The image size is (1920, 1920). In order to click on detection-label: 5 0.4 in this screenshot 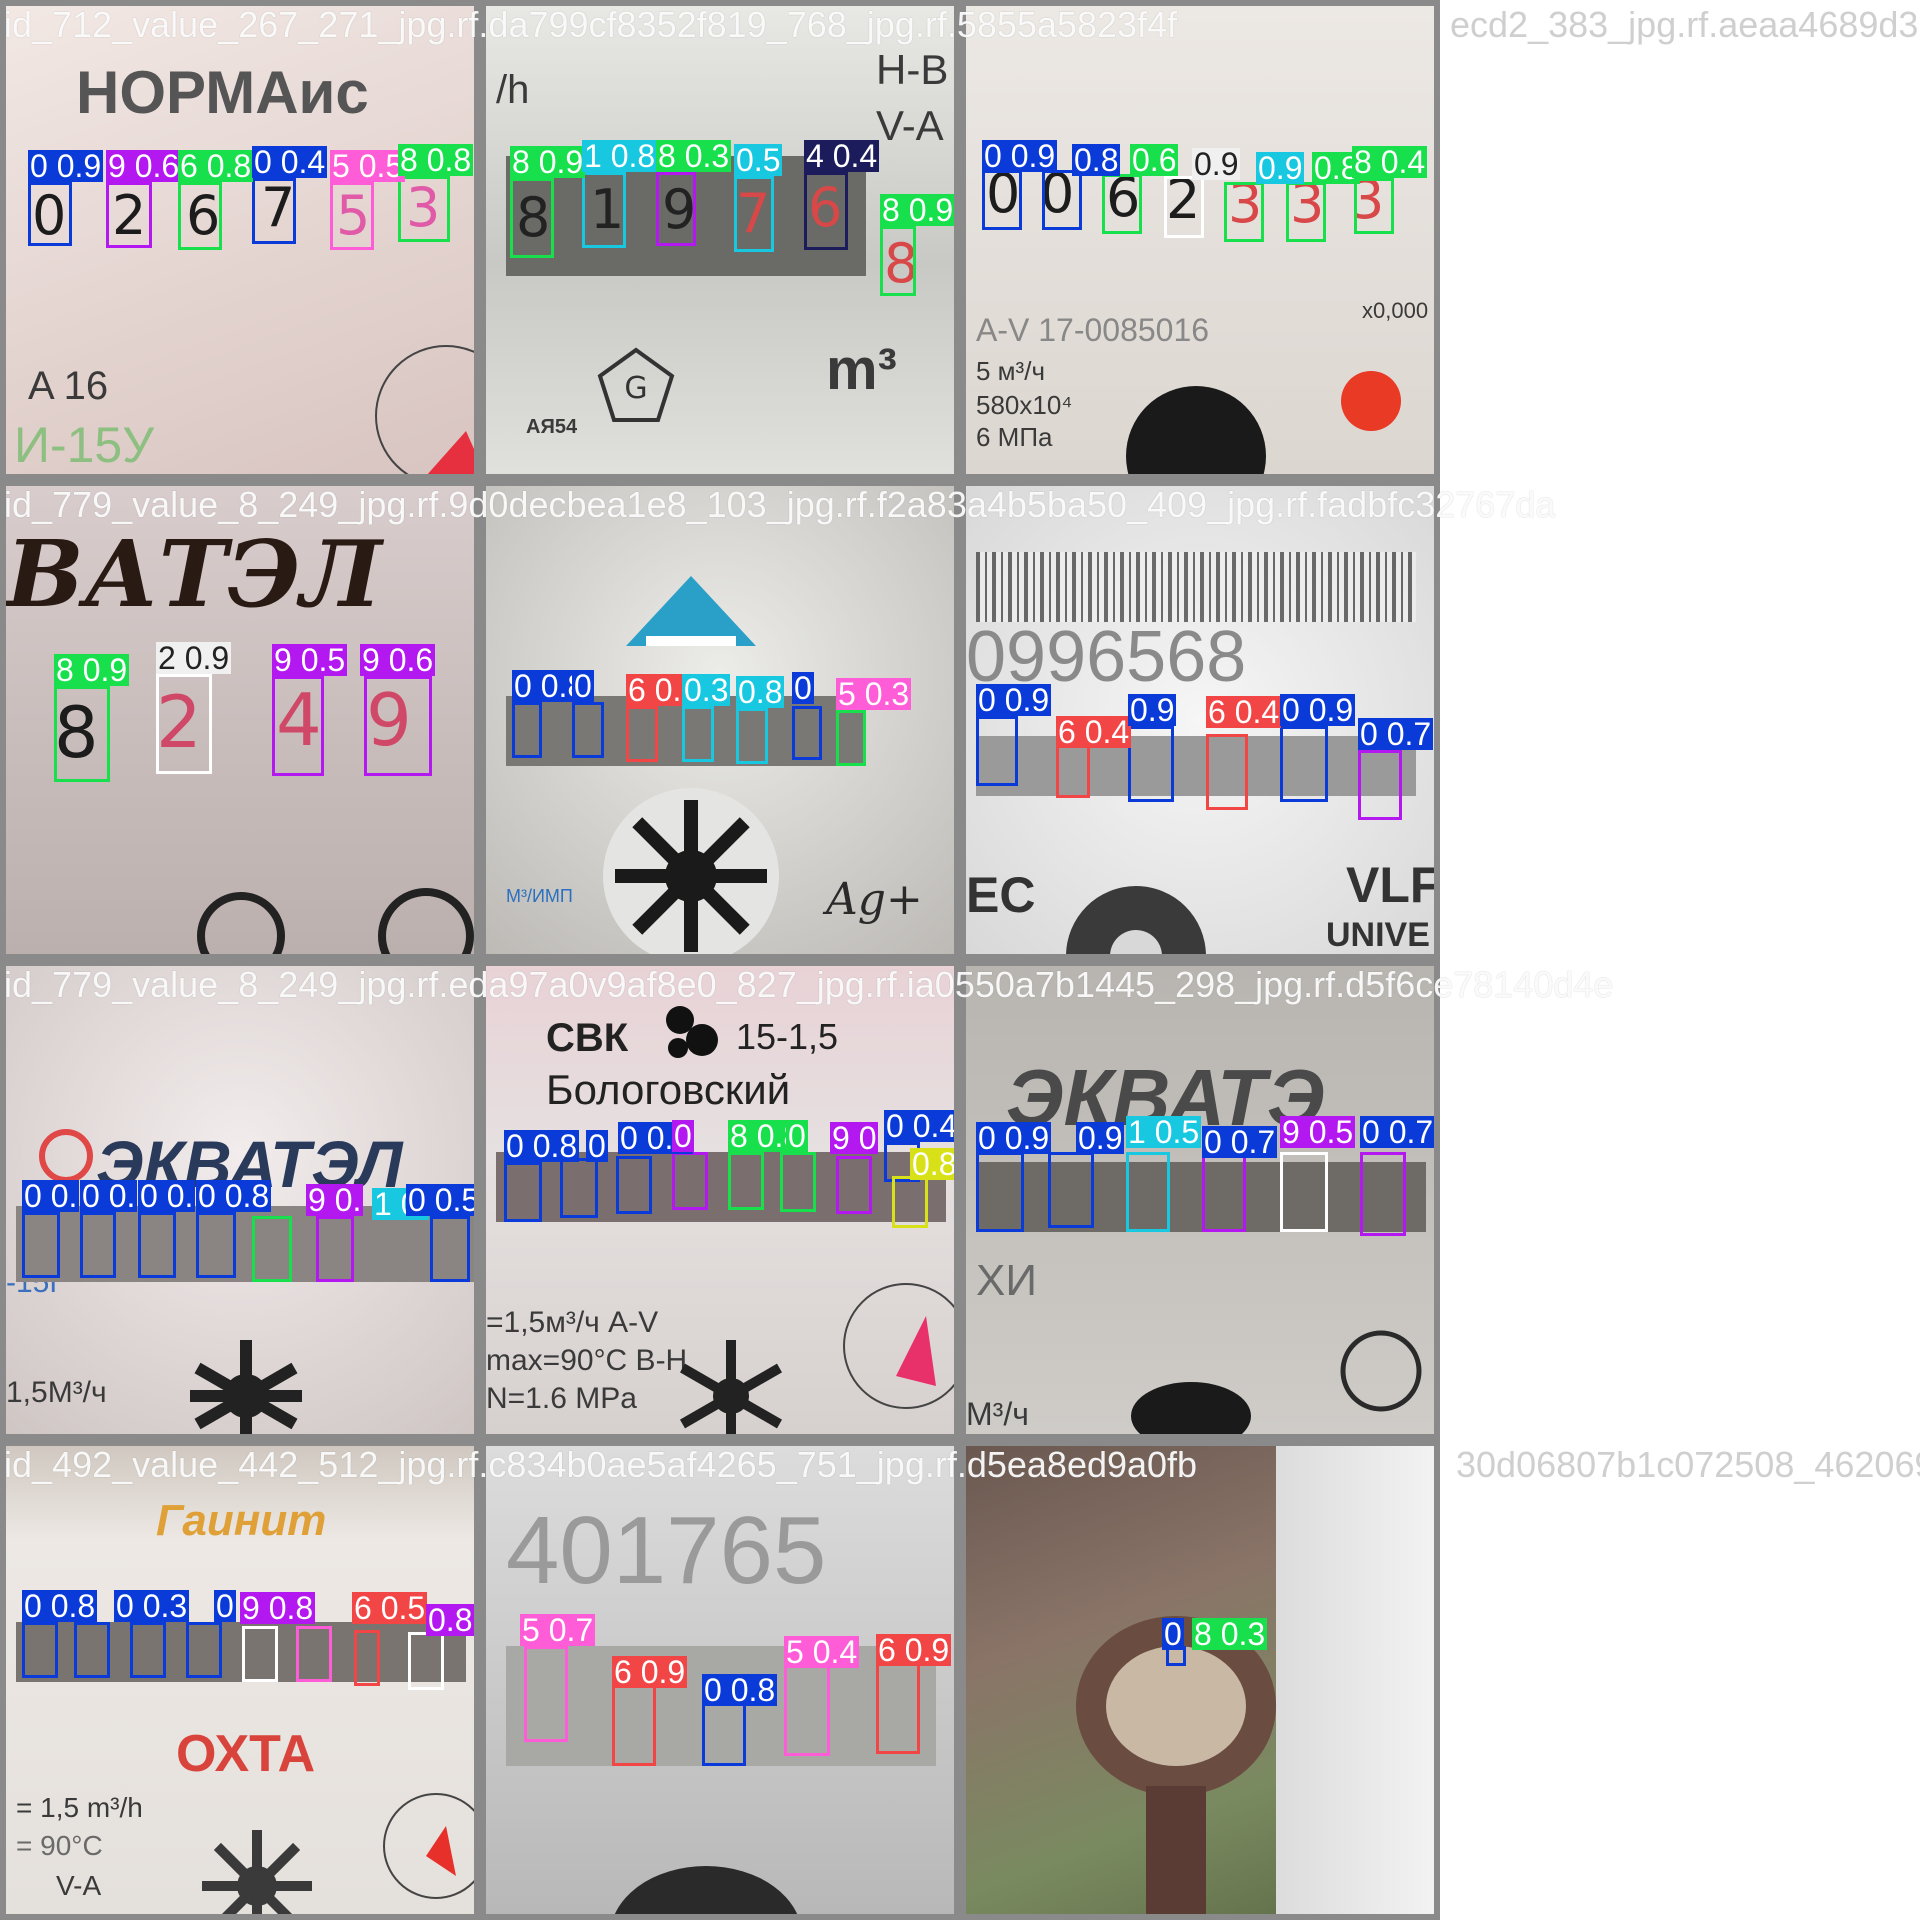, I will do `click(822, 1652)`.